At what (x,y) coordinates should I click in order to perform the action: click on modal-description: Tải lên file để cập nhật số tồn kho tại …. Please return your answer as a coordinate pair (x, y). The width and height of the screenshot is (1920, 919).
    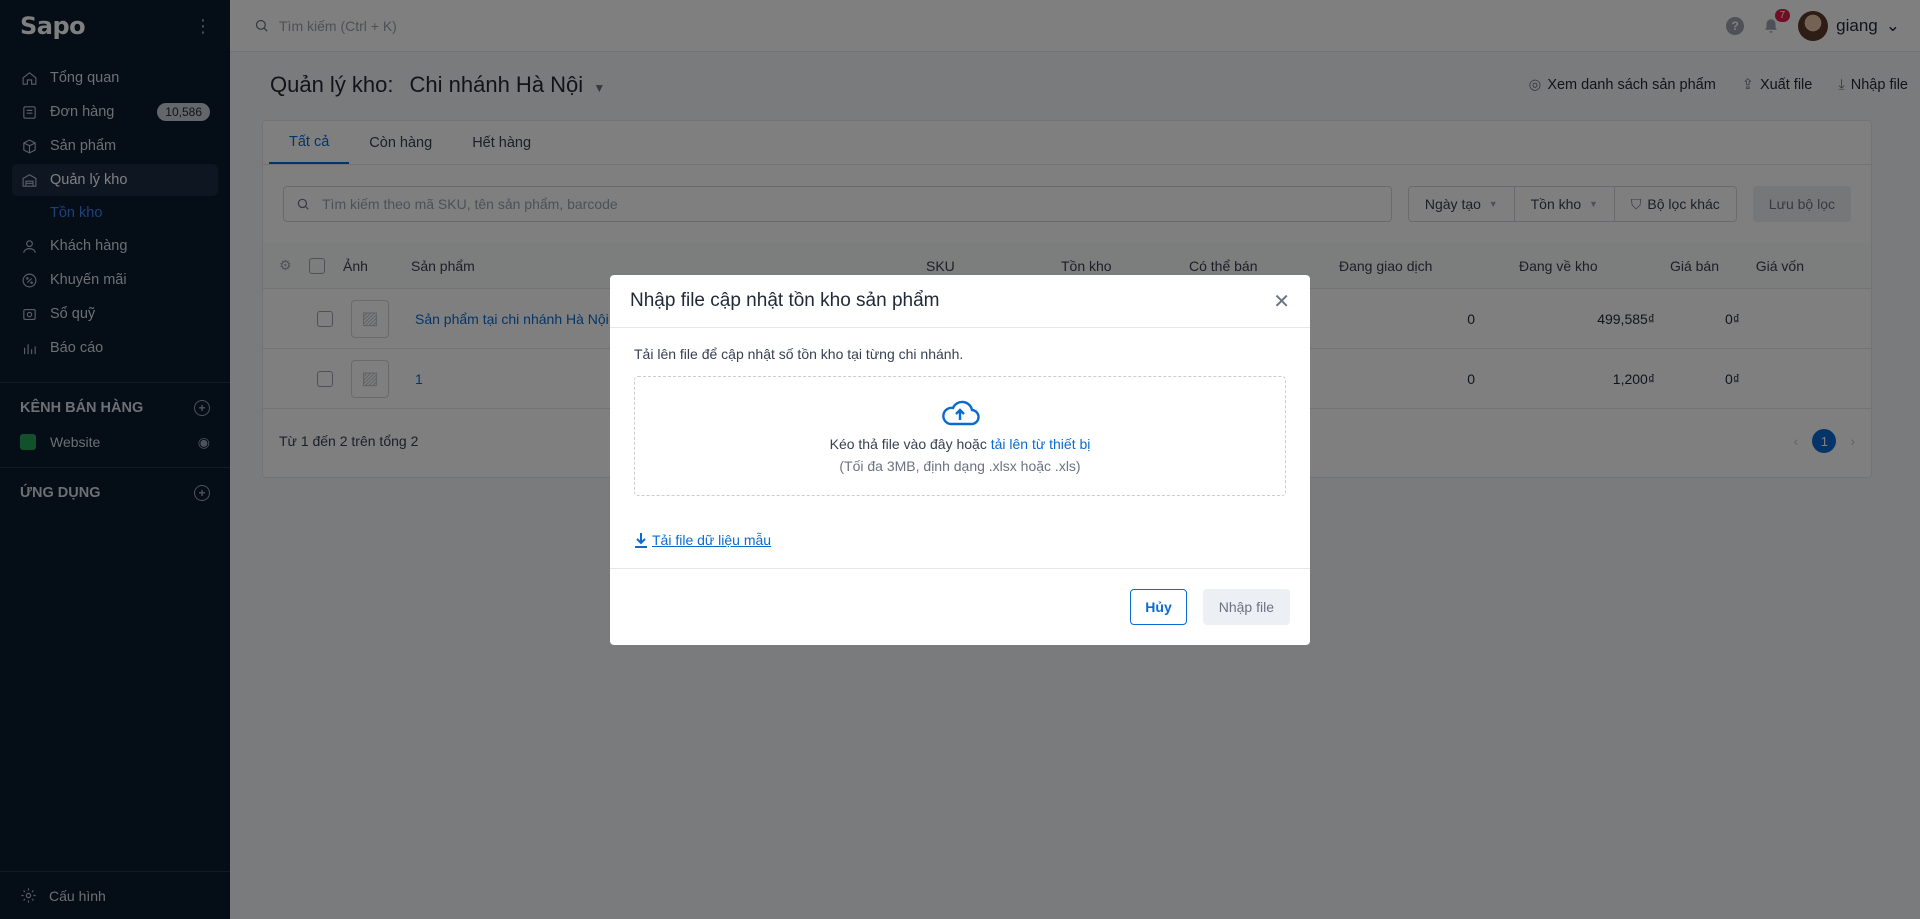
    Looking at the image, I should click on (799, 354).